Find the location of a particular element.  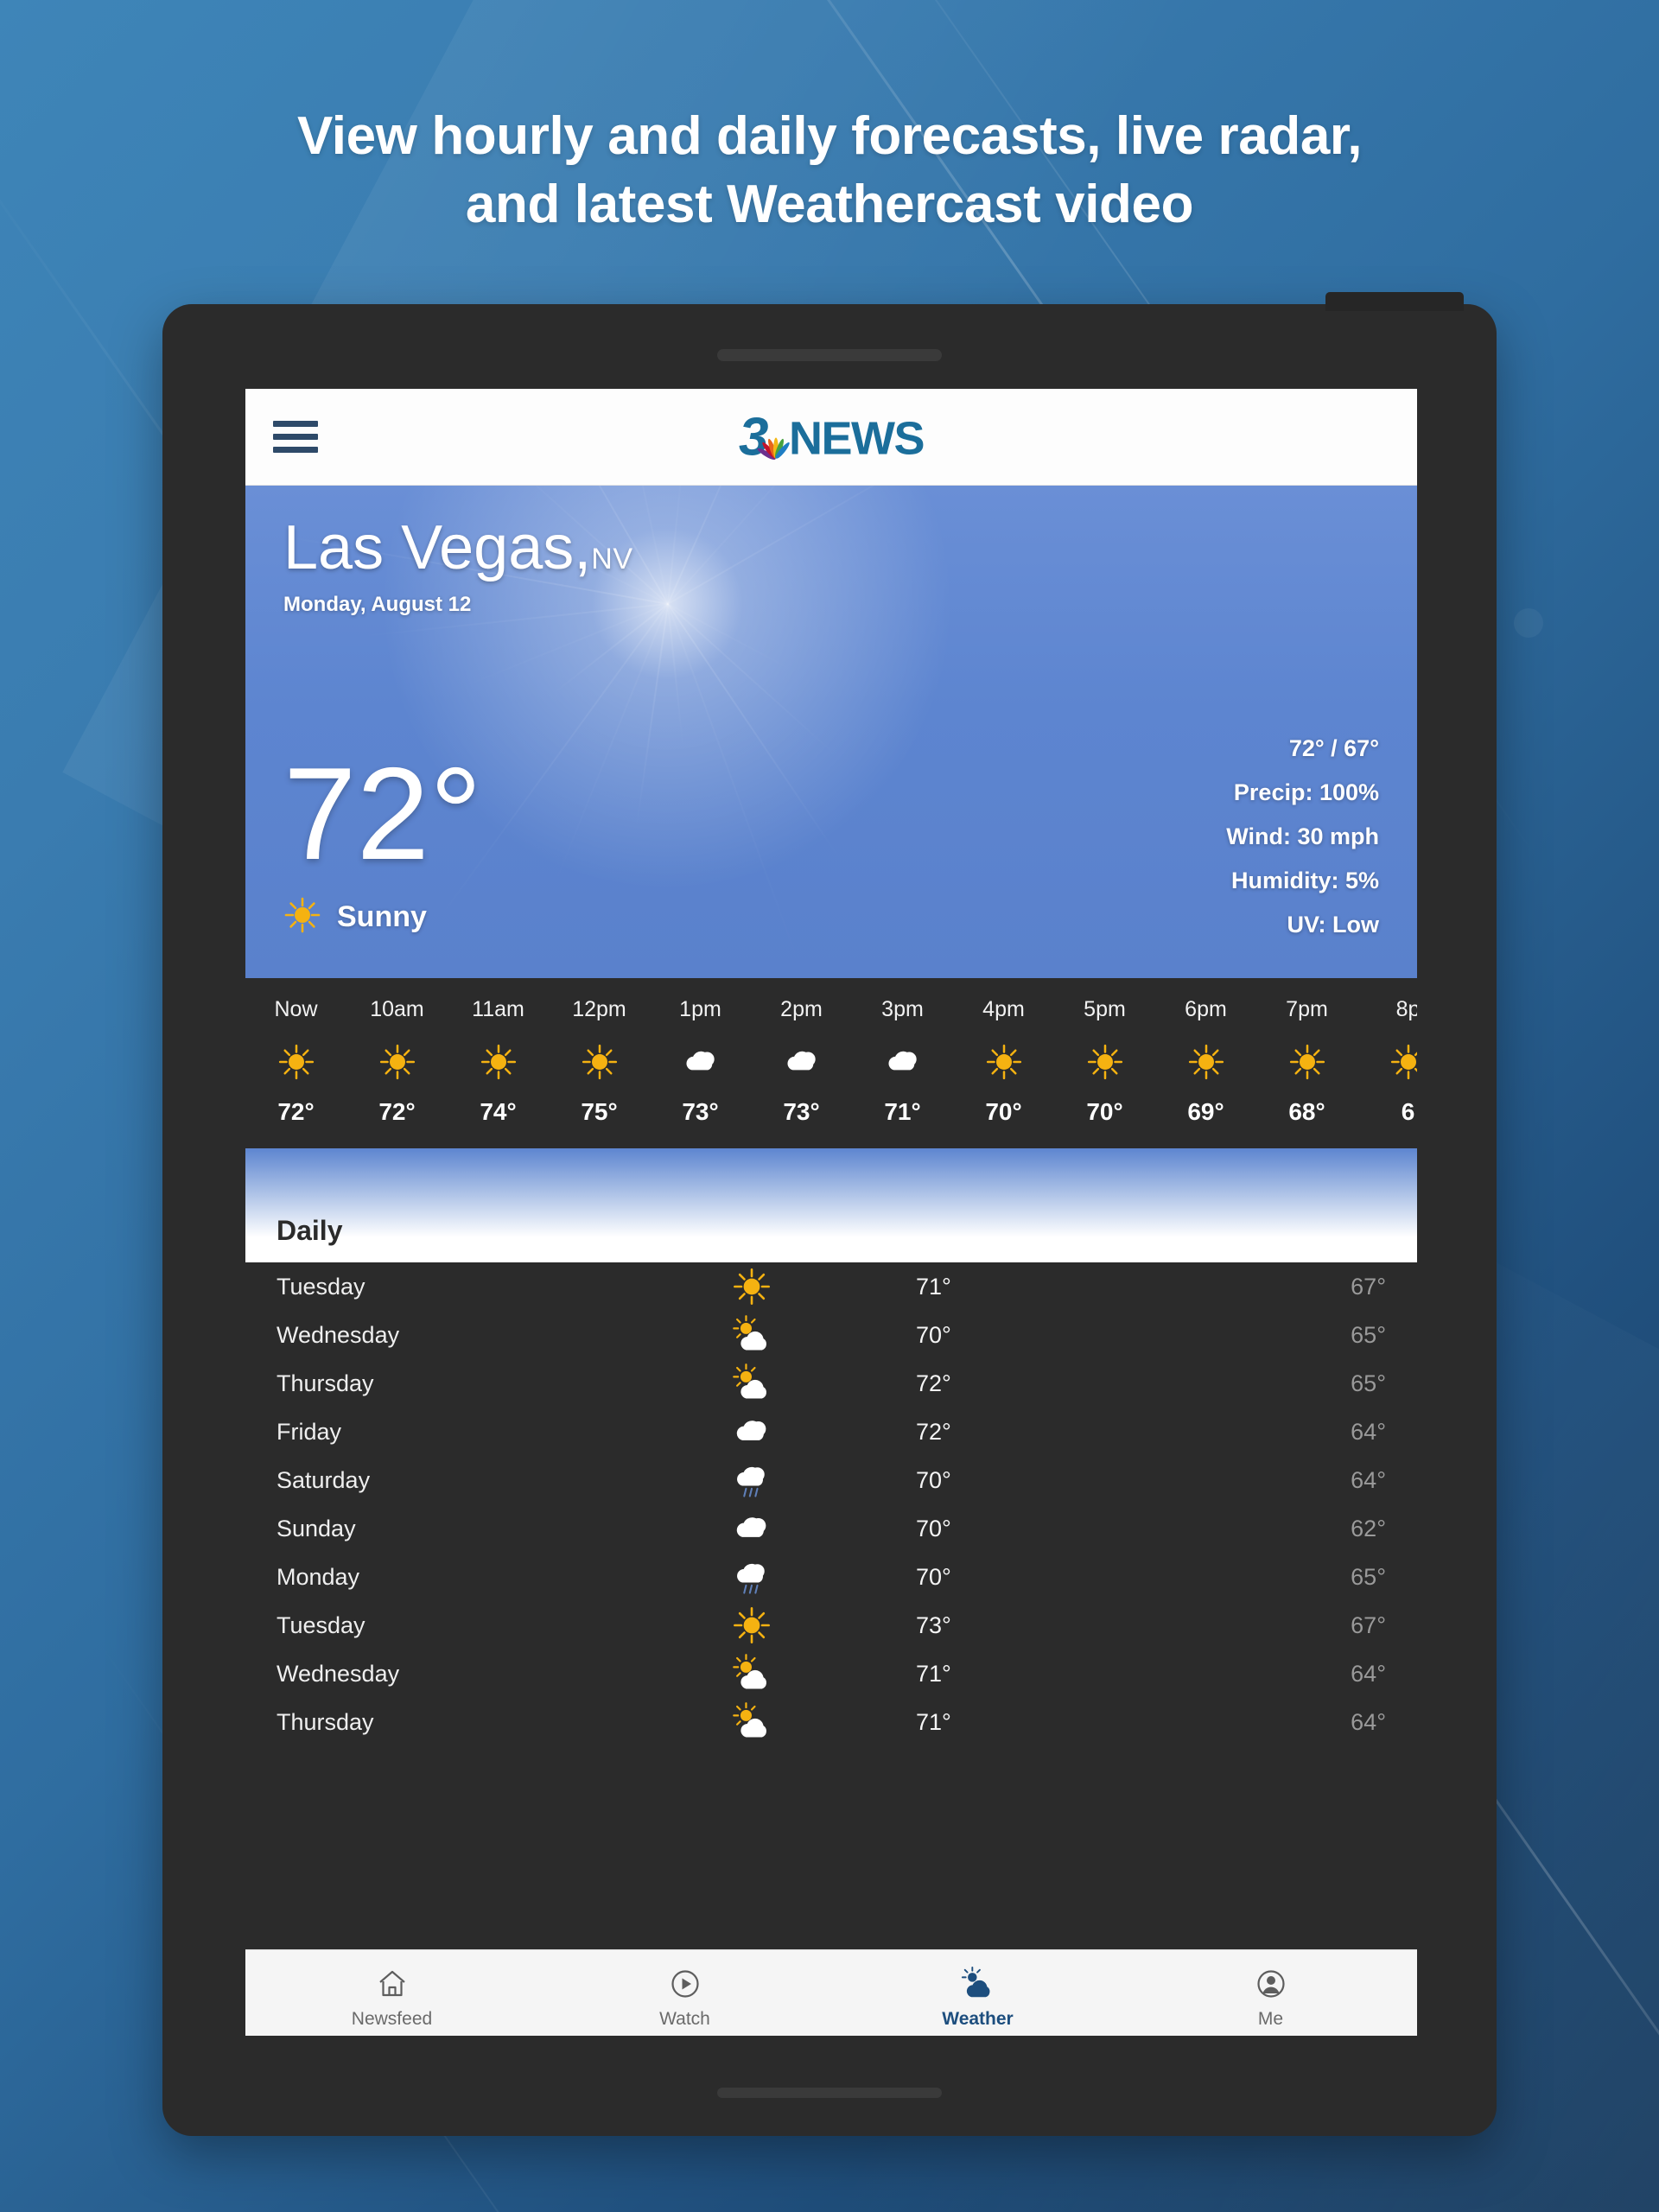

hourly-forecast-item: 7pm 68° is located at coordinates (1306, 1061).